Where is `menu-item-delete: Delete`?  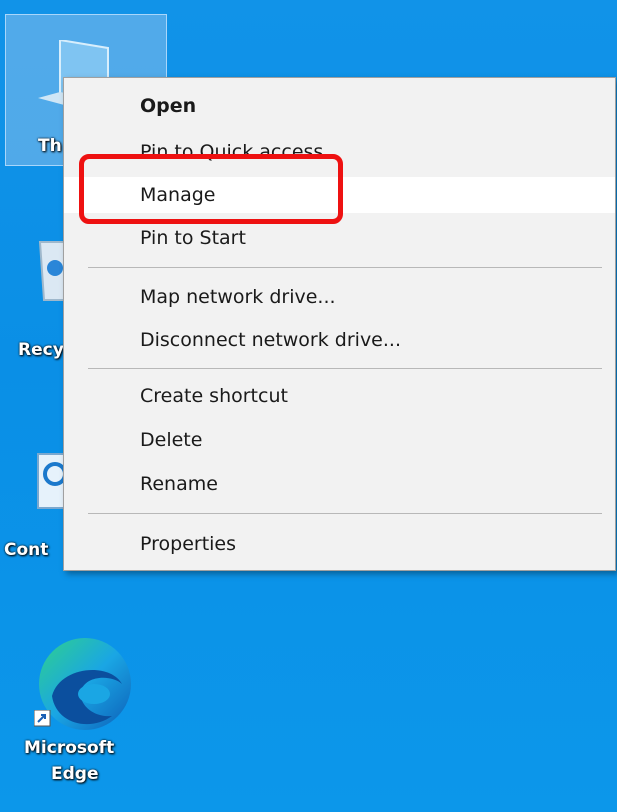
menu-item-delete: Delete is located at coordinates (339, 440).